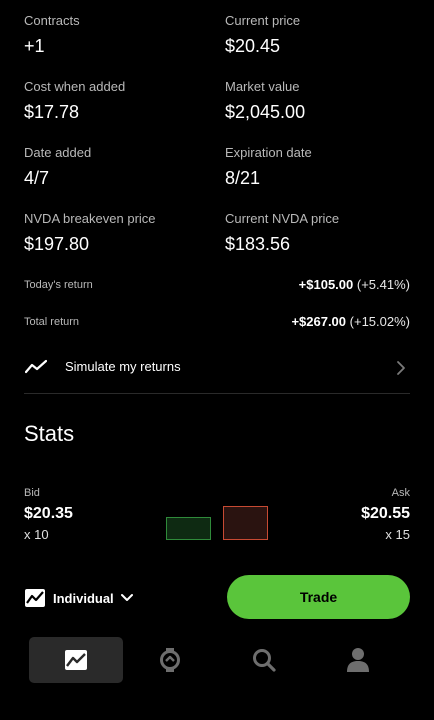 The image size is (434, 720). Describe the element at coordinates (57, 244) in the screenshot. I see `breakeven-value: $197.80` at that location.